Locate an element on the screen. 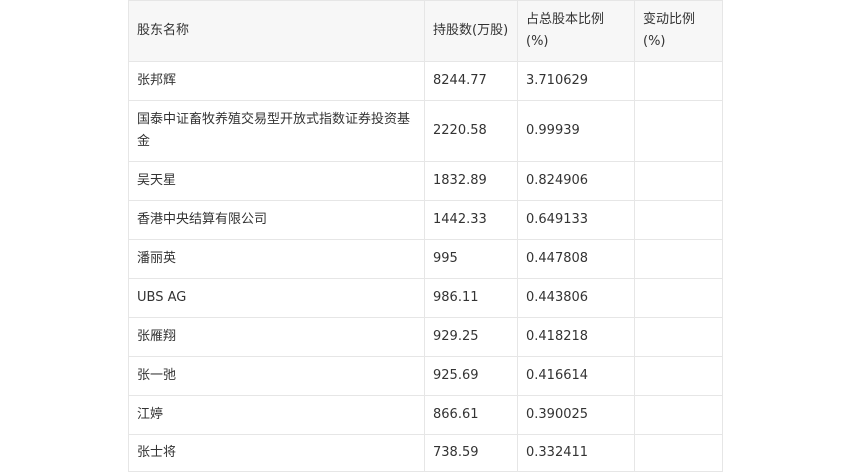 This screenshot has width=850, height=474. cell-share-ratio: 0.418218 is located at coordinates (576, 337).